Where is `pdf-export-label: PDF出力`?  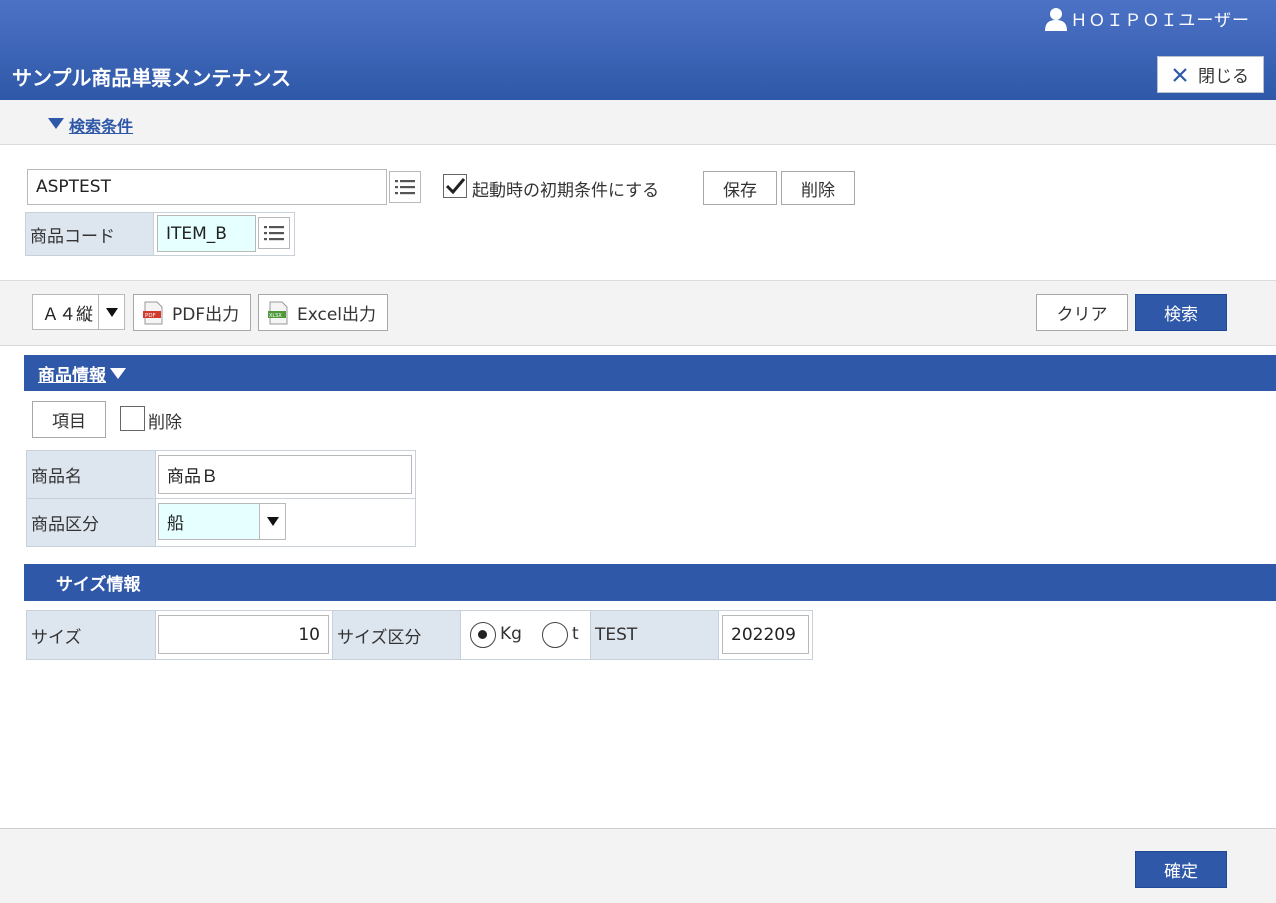 pdf-export-label: PDF出力 is located at coordinates (206, 315).